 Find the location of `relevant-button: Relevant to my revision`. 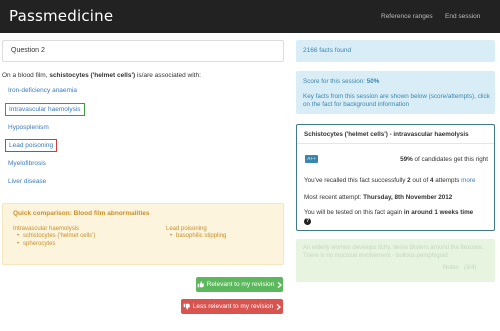

relevant-button: Relevant to my revision is located at coordinates (239, 284).